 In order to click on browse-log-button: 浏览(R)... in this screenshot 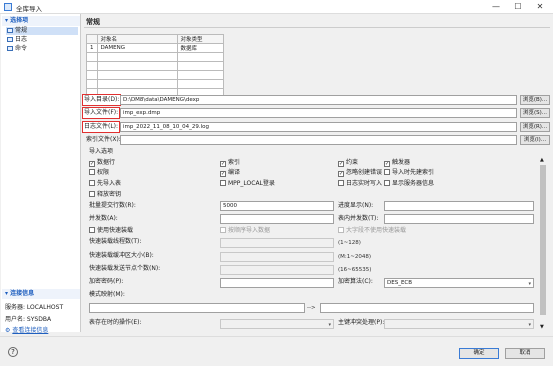, I will do `click(535, 127)`.